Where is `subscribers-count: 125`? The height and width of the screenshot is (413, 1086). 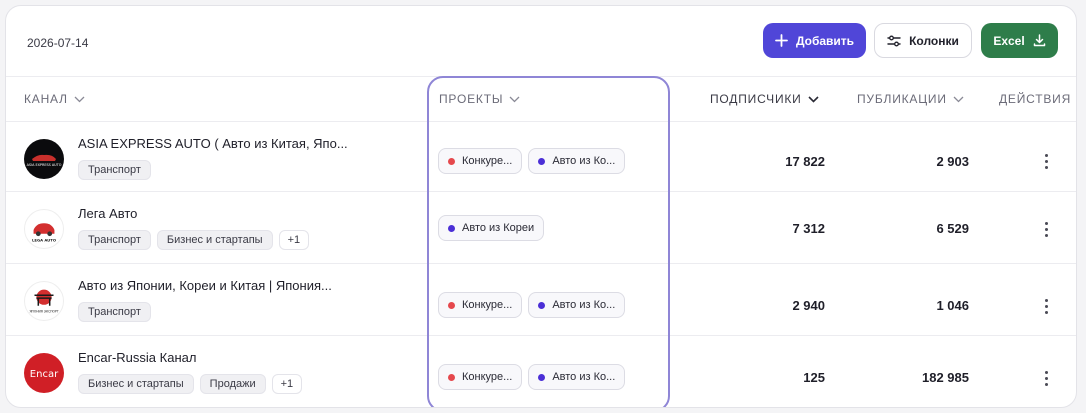 subscribers-count: 125 is located at coordinates (814, 377).